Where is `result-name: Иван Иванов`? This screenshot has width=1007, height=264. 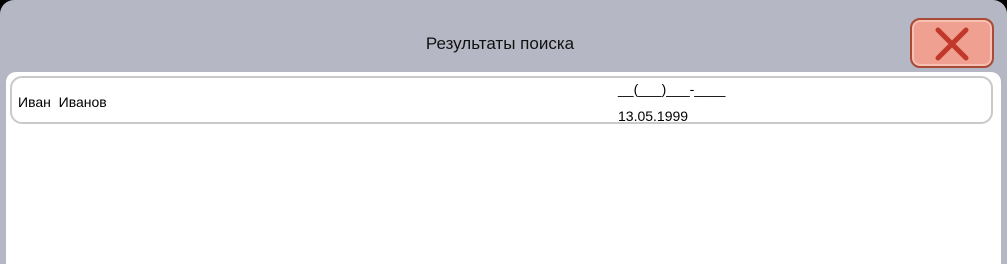 result-name: Иван Иванов is located at coordinates (62, 102).